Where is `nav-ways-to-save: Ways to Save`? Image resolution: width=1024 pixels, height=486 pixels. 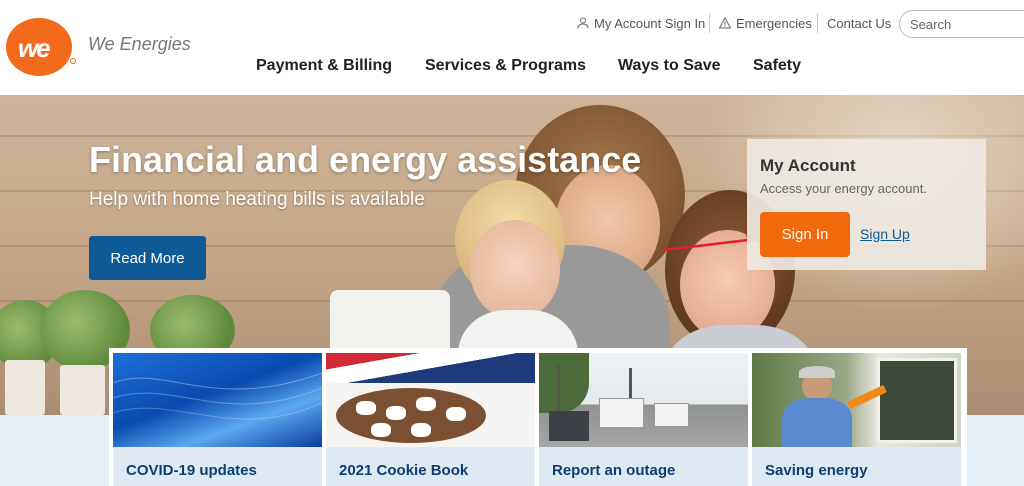
nav-ways-to-save: Ways to Save is located at coordinates (669, 66).